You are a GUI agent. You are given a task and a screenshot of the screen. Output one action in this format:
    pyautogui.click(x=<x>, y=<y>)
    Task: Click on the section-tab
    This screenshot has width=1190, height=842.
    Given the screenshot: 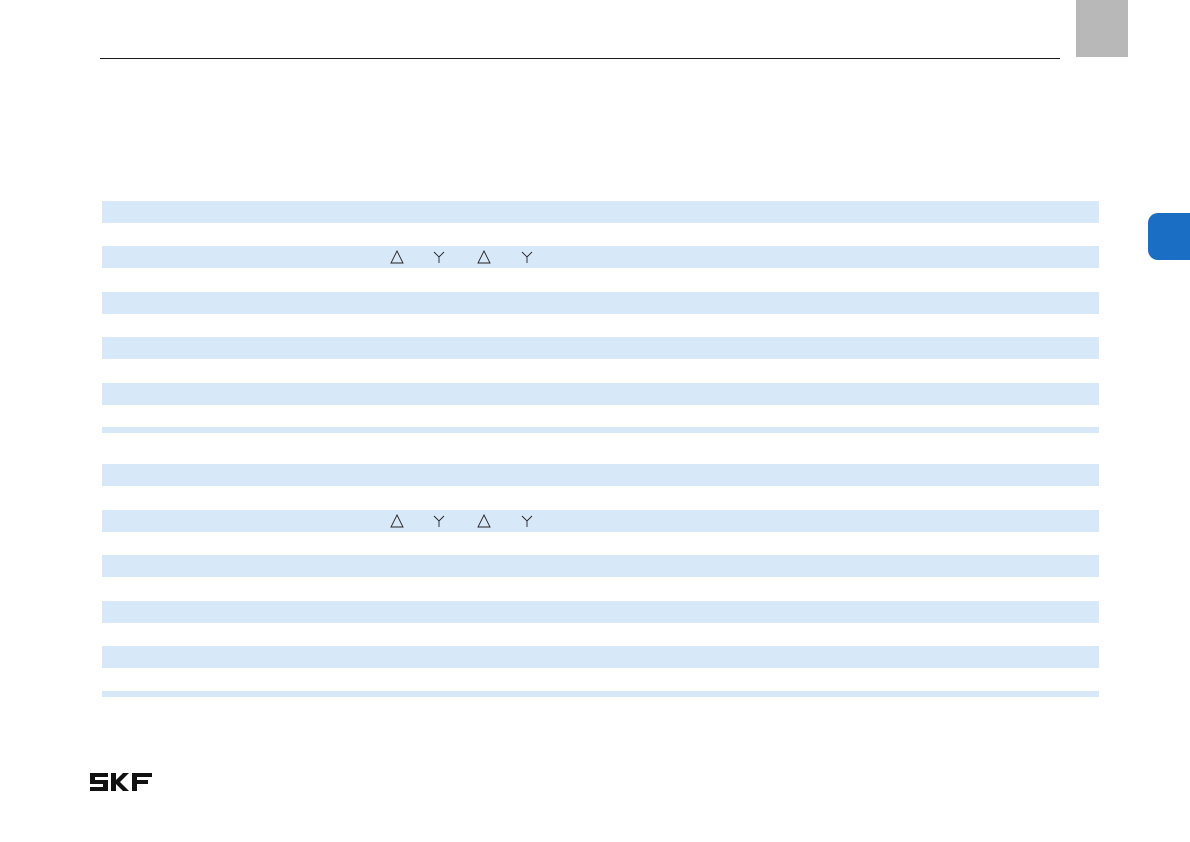 What is the action you would take?
    pyautogui.click(x=1169, y=236)
    